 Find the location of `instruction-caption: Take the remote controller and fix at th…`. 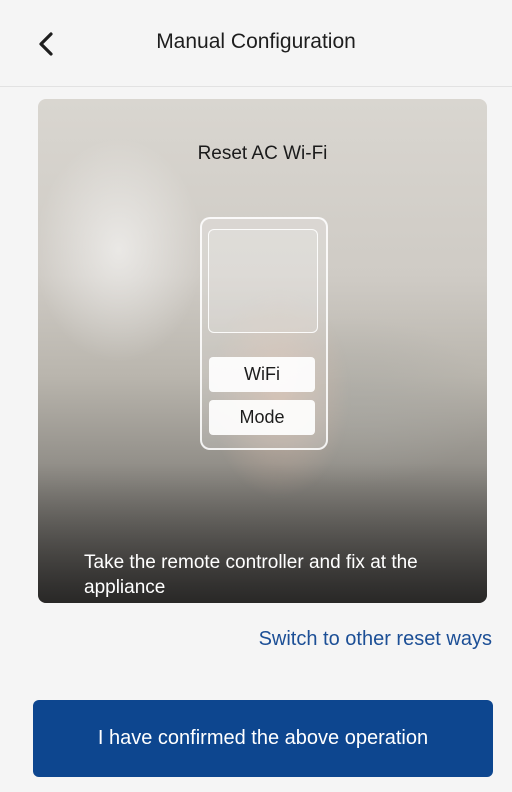

instruction-caption: Take the remote controller and fix at th… is located at coordinates (251, 575).